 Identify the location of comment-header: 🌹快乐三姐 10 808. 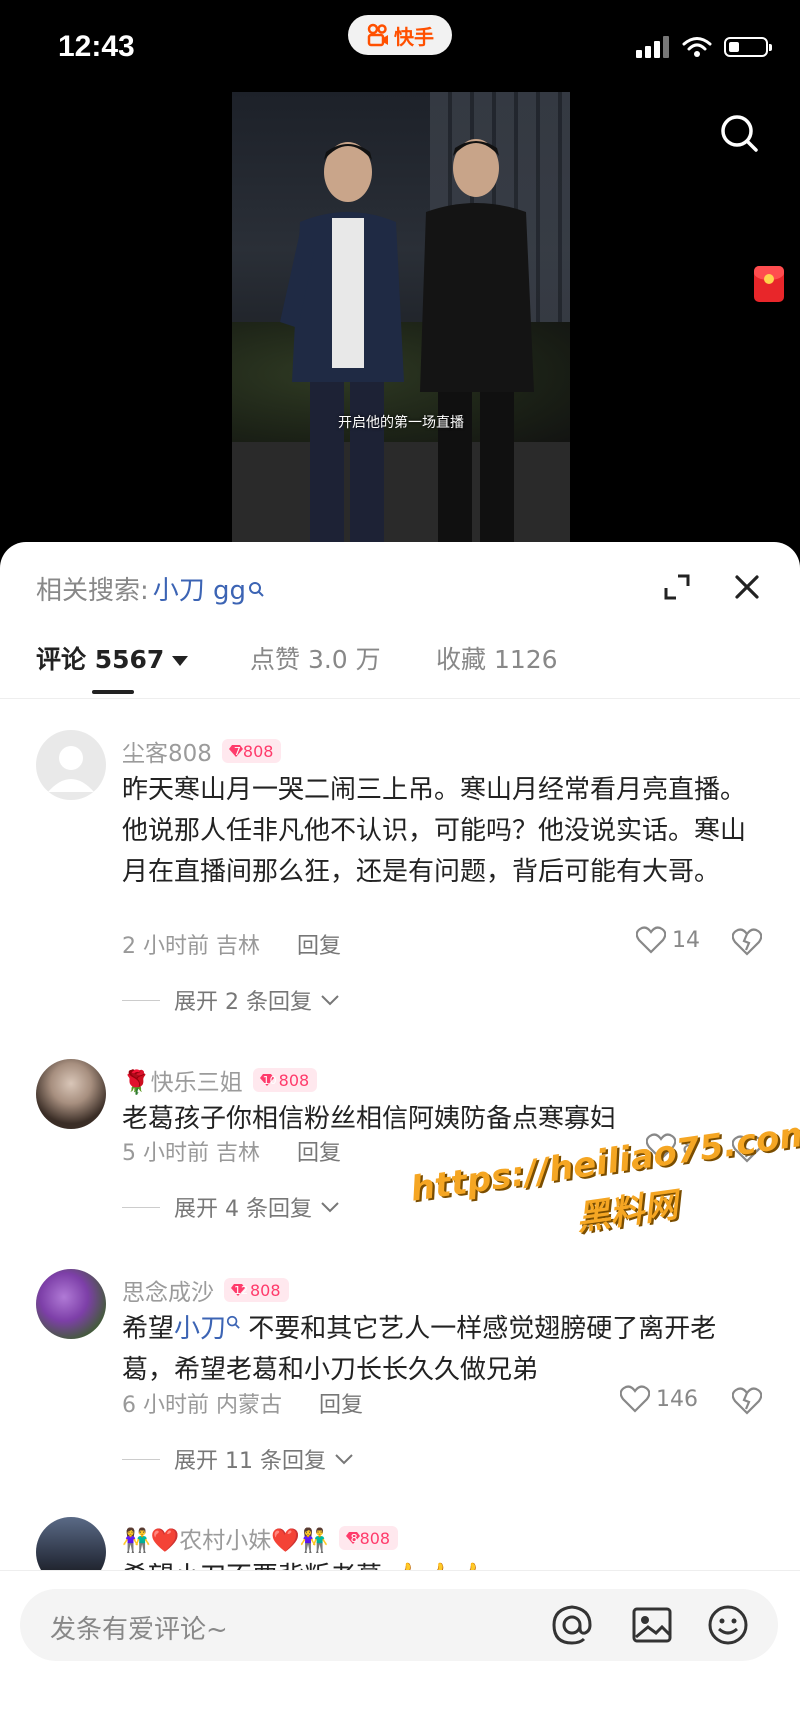
(220, 1080).